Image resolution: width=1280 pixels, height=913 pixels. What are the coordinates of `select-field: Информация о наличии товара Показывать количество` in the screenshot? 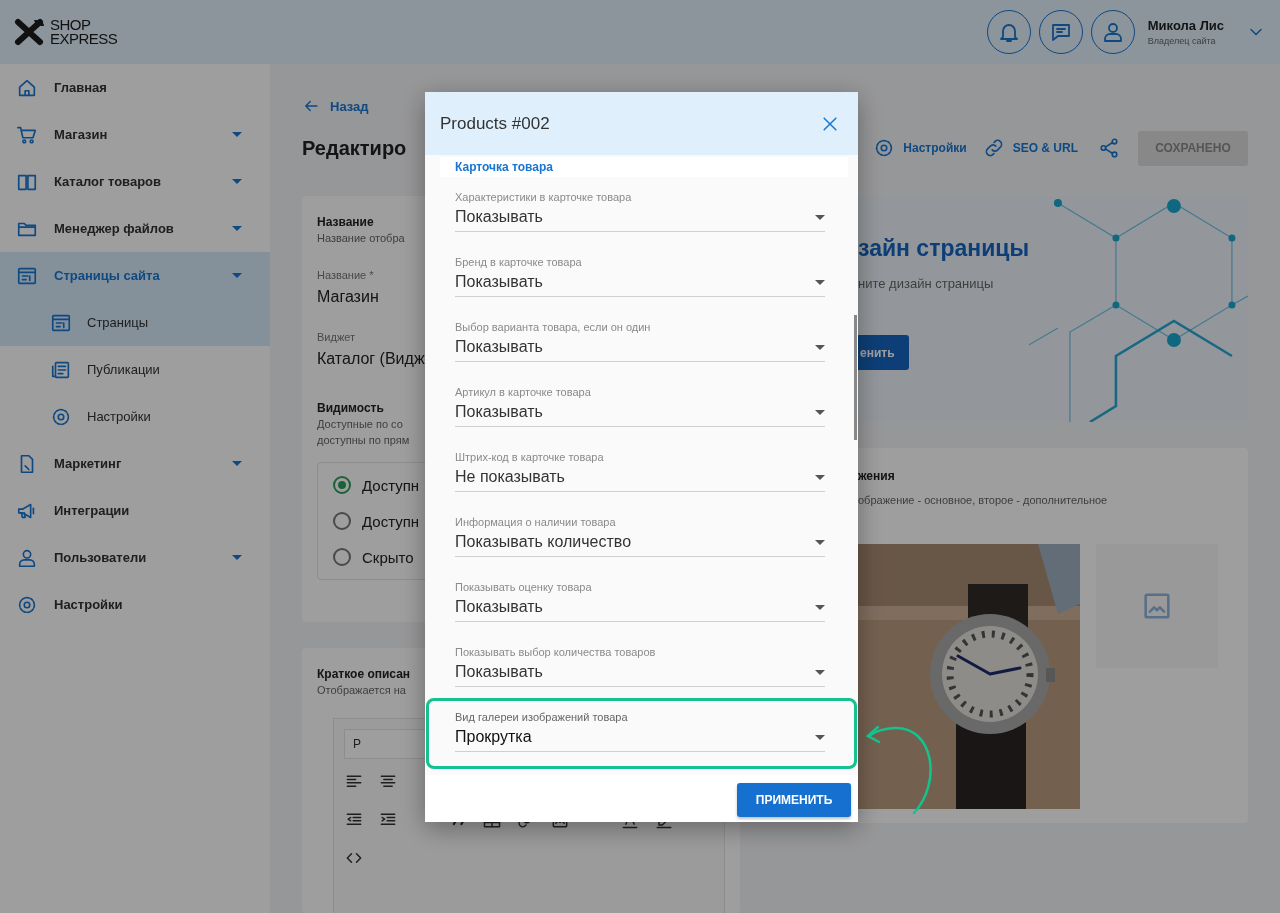 It's located at (640, 536).